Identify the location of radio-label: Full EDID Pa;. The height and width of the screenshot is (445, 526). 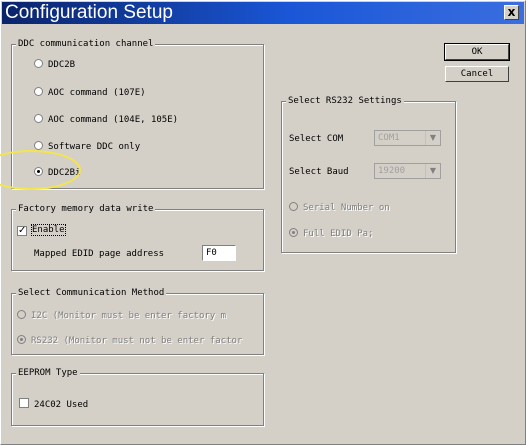
(338, 234).